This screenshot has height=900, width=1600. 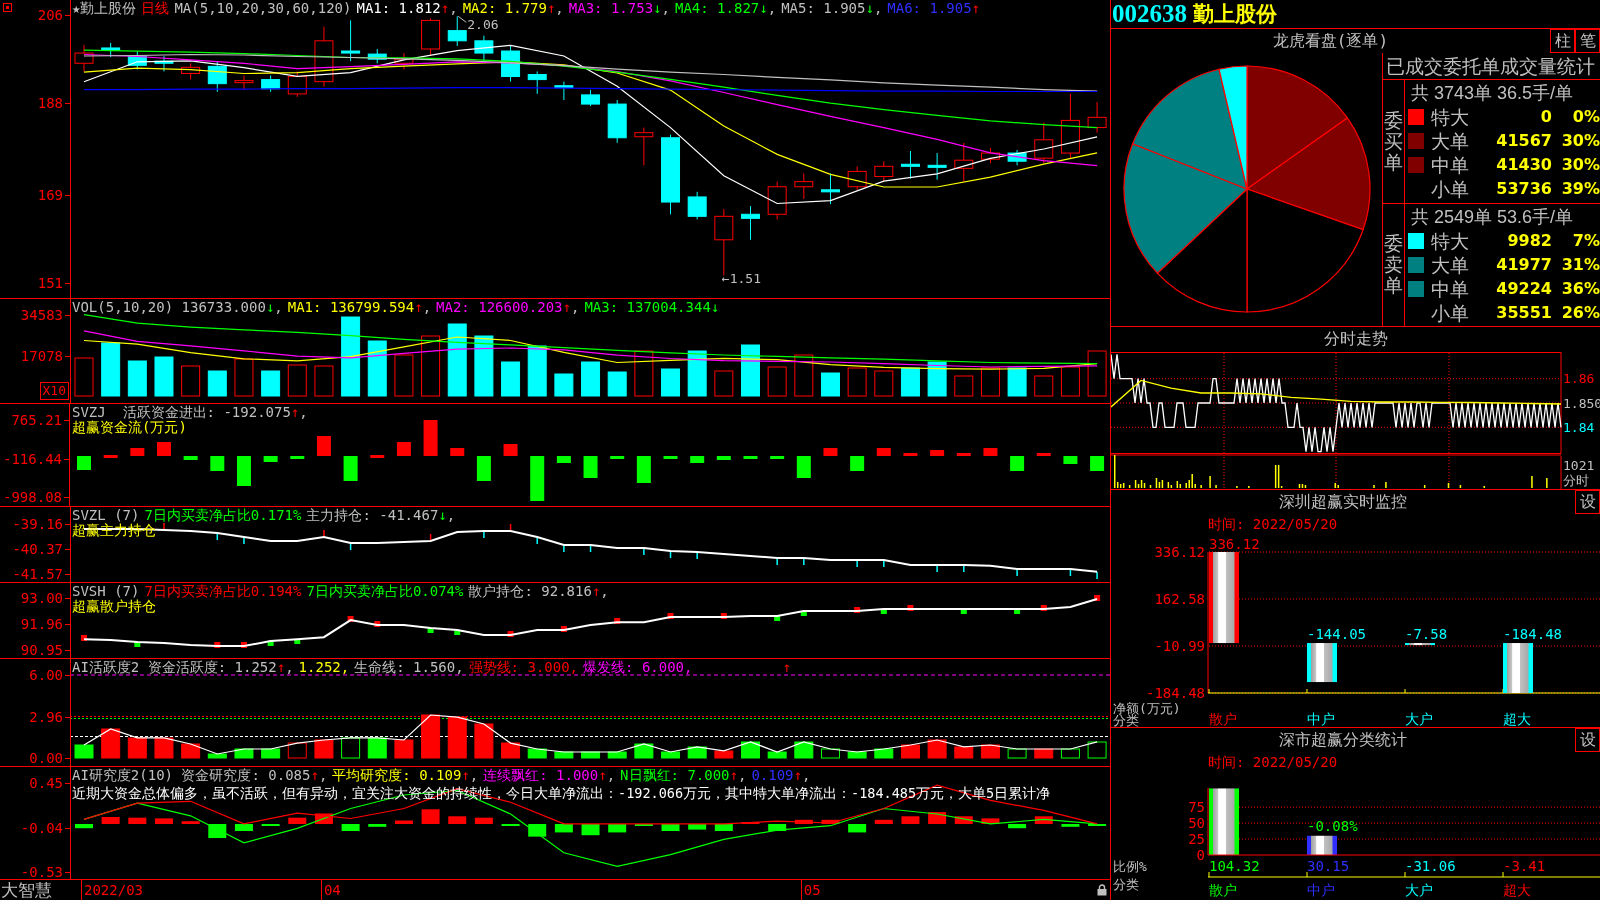 What do you see at coordinates (1579, 427) in the screenshot?
I see `price-label: 1.84` at bounding box center [1579, 427].